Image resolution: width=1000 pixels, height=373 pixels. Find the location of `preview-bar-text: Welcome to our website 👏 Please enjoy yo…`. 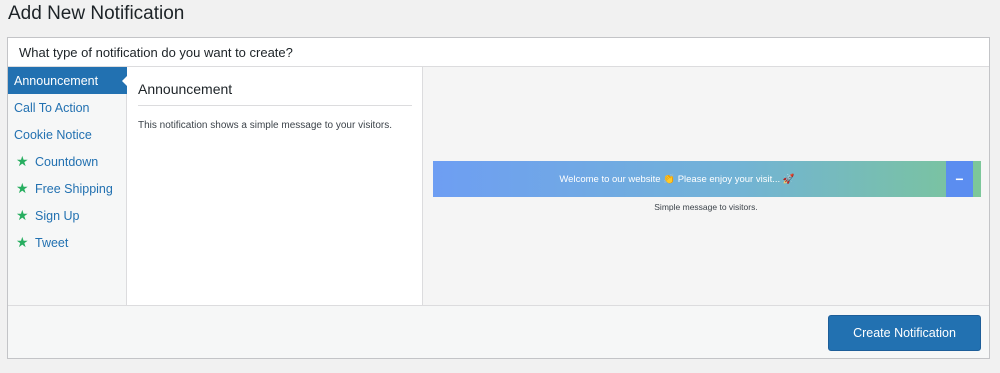

preview-bar-text: Welcome to our website 👏 Please enjoy yo… is located at coordinates (677, 179).